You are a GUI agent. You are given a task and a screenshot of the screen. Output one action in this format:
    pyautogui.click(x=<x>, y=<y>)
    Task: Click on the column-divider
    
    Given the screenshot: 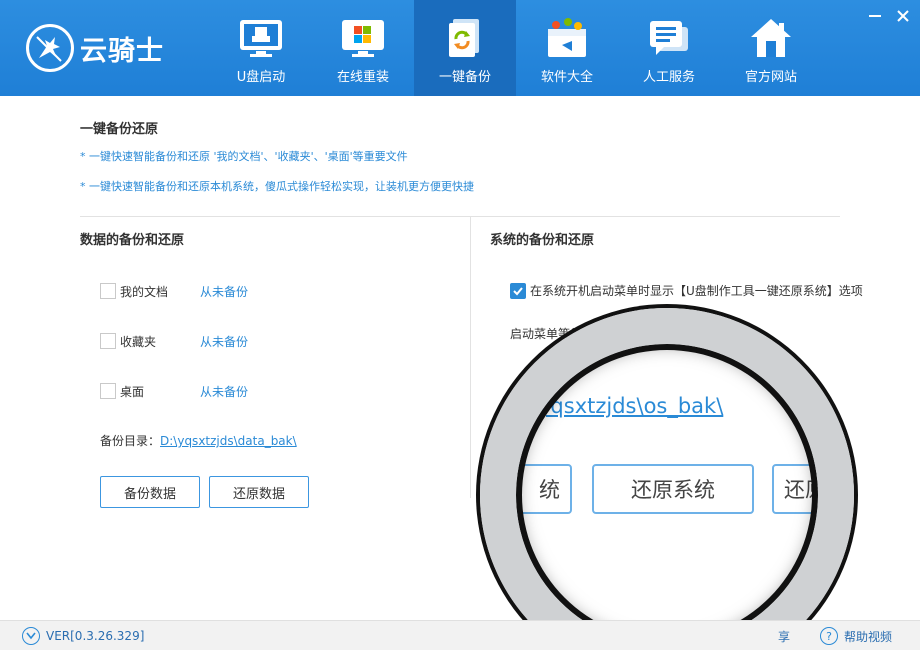 What is the action you would take?
    pyautogui.click(x=470, y=357)
    